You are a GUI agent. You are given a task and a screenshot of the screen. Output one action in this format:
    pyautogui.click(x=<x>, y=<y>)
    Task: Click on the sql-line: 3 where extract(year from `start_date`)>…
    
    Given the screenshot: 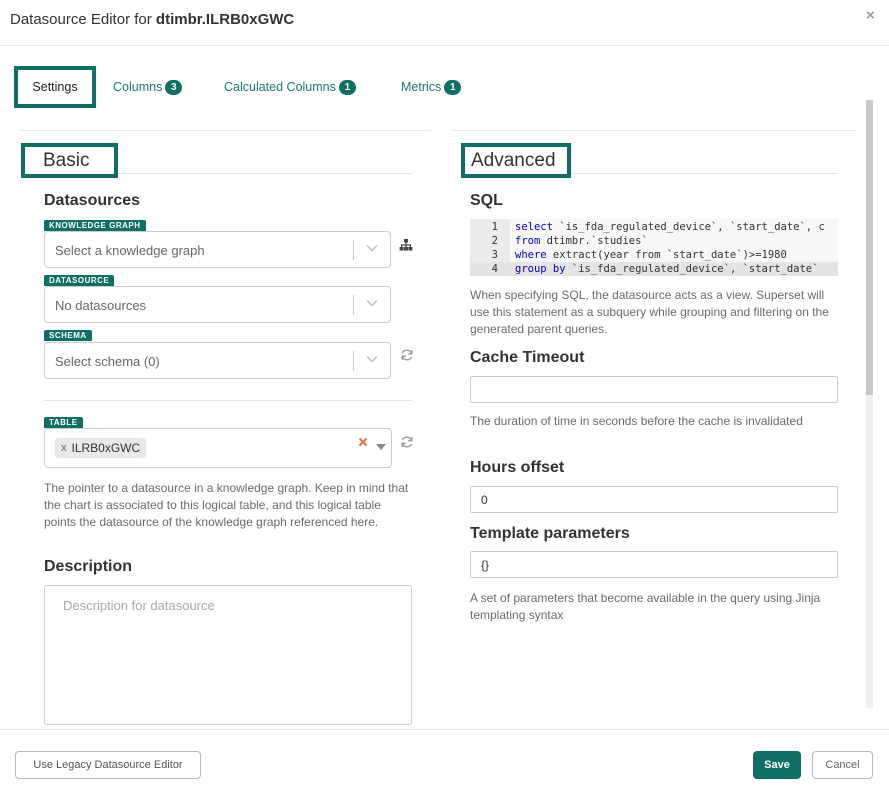 What is the action you would take?
    pyautogui.click(x=654, y=255)
    